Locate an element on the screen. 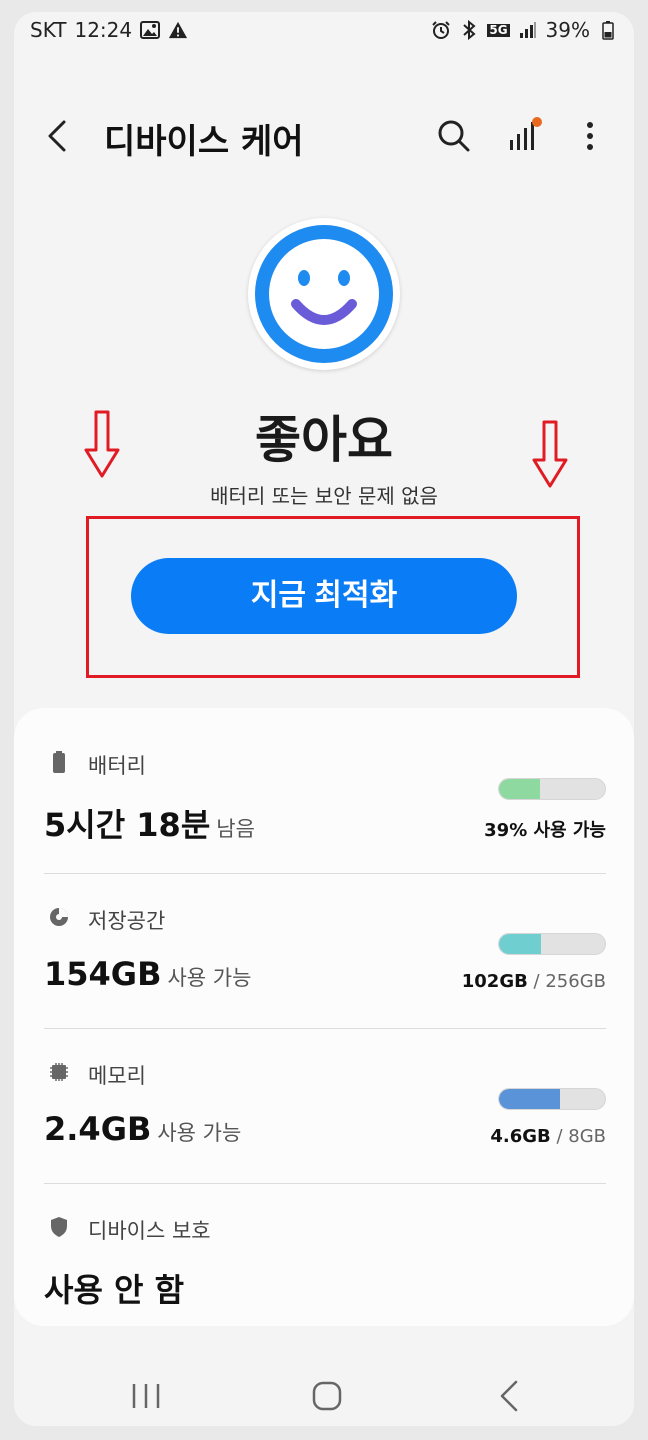 This screenshot has height=1440, width=648. battery-unit: 남음 is located at coordinates (235, 829).